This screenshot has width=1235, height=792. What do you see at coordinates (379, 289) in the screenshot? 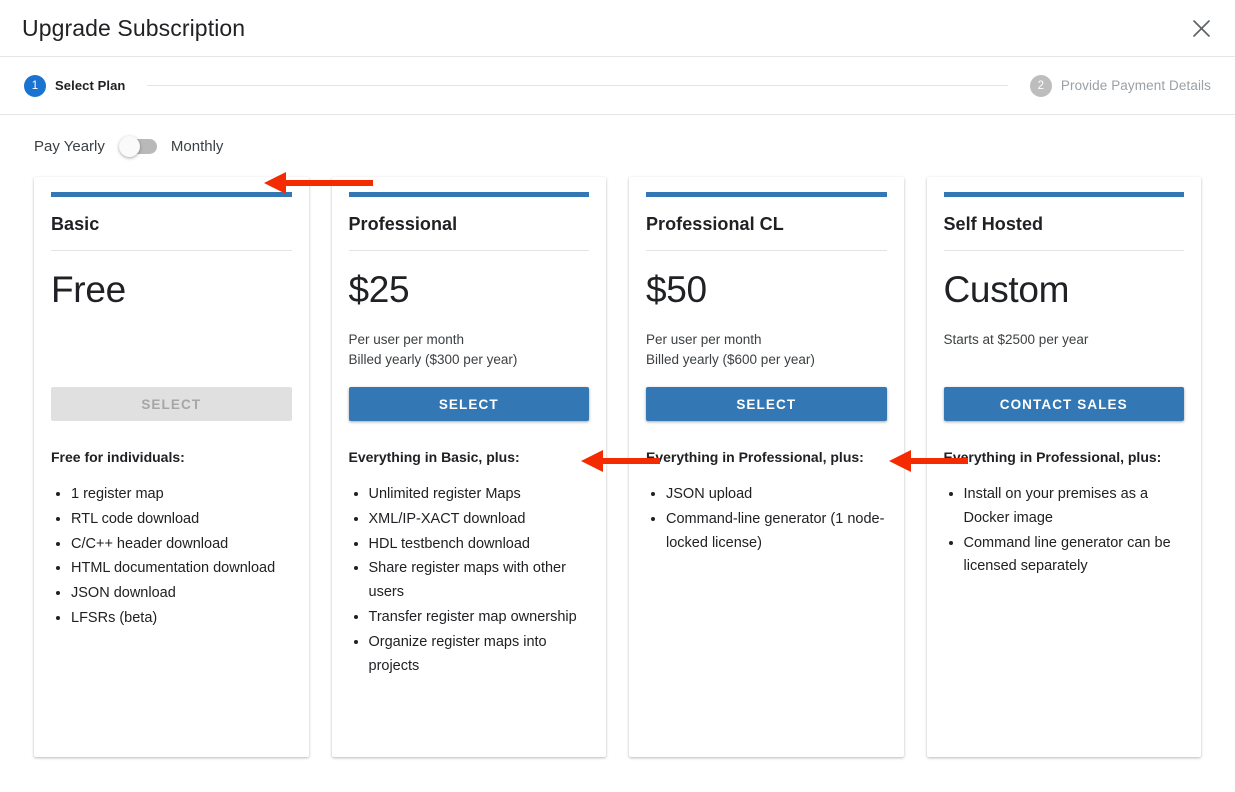
I see `plan-price: $25` at bounding box center [379, 289].